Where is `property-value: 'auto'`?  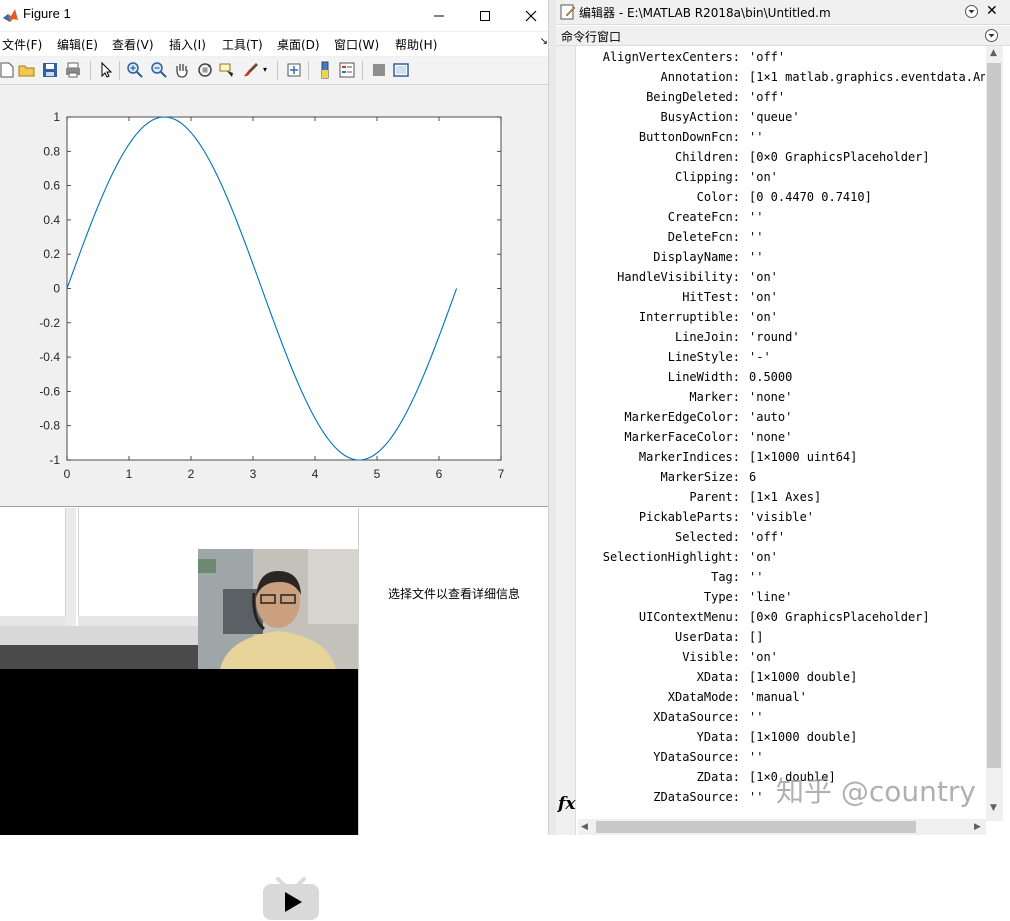
property-value: 'auto' is located at coordinates (771, 417).